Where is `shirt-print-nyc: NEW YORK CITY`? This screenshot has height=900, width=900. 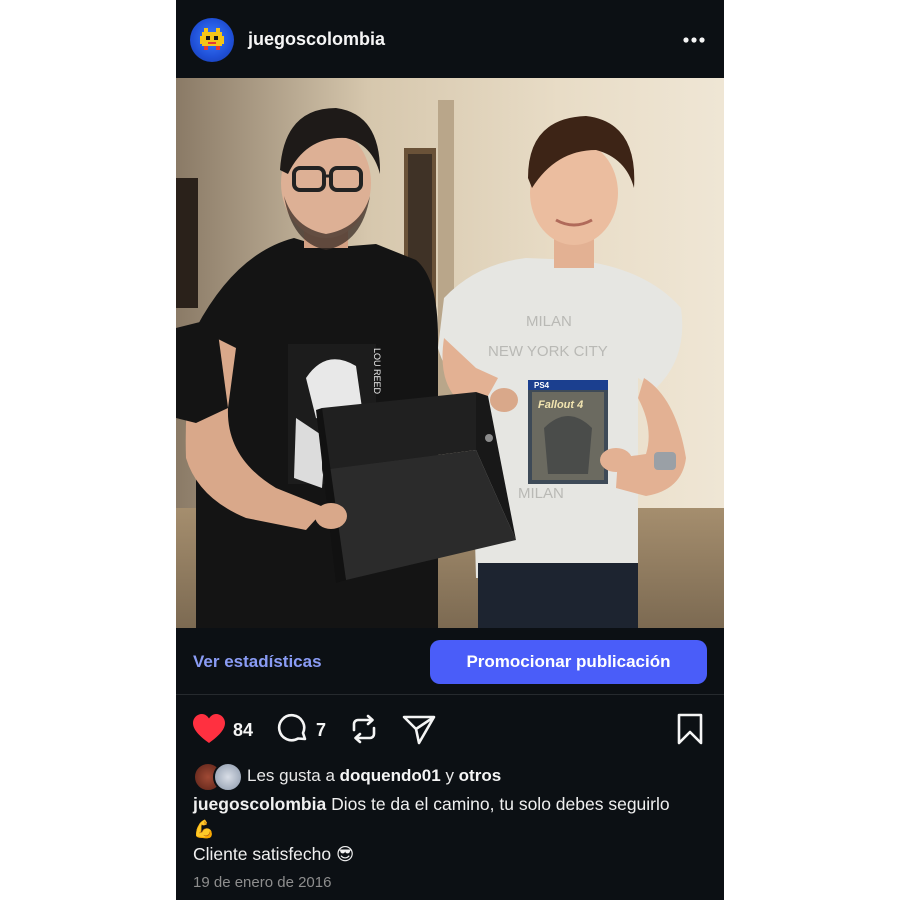
shirt-print-nyc: NEW YORK CITY is located at coordinates (548, 351).